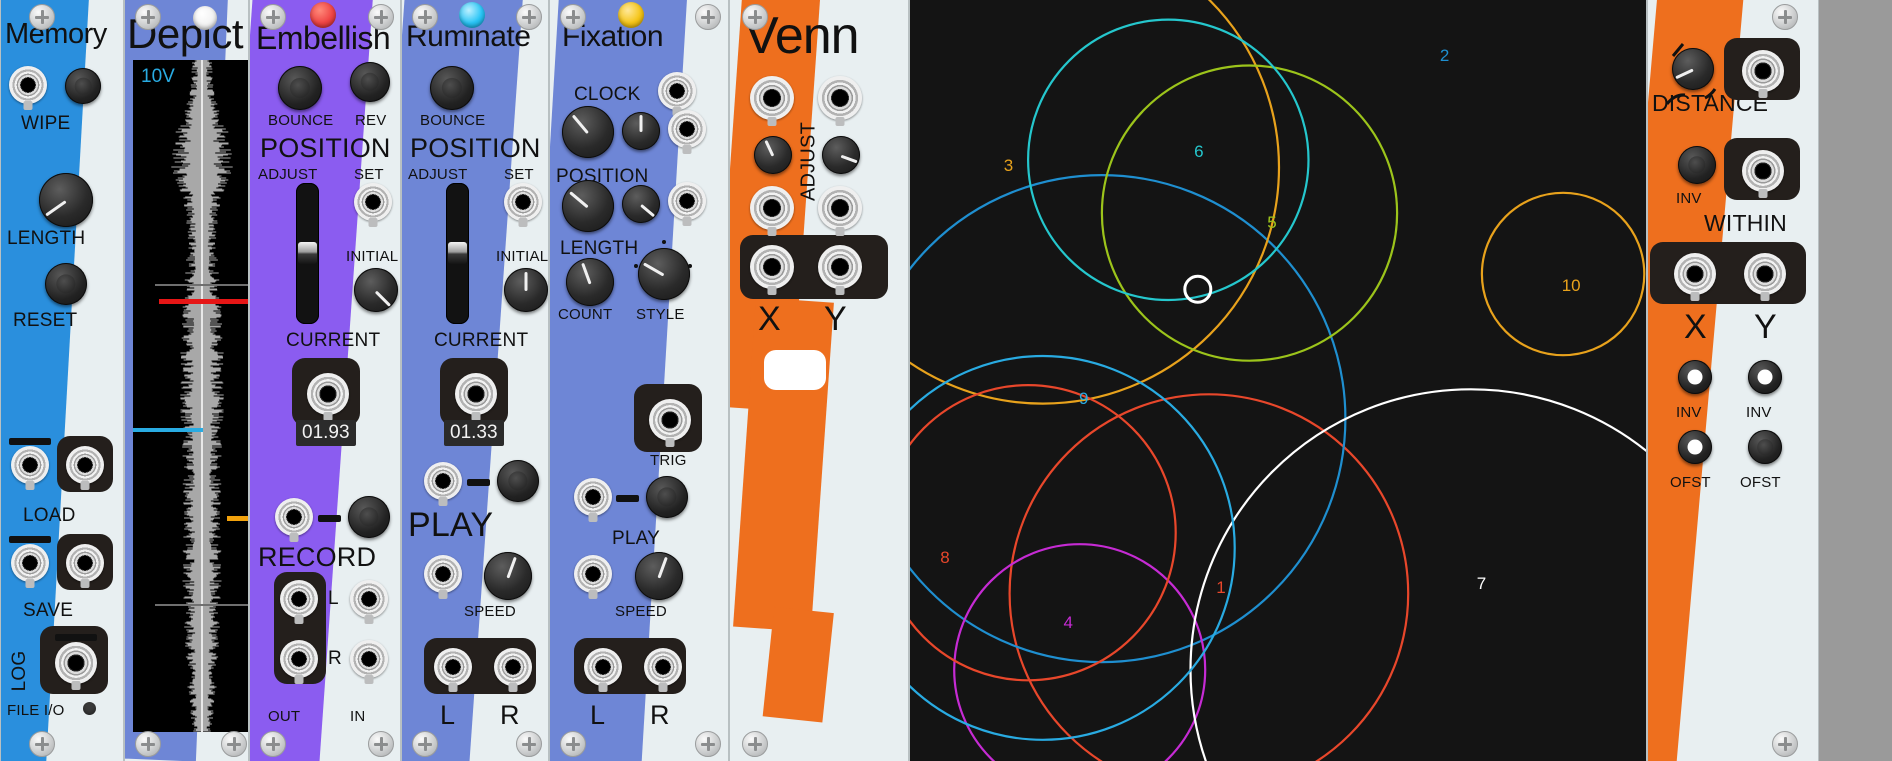 This screenshot has height=761, width=1892. What do you see at coordinates (641, 131) in the screenshot?
I see `position-attenuator-knob` at bounding box center [641, 131].